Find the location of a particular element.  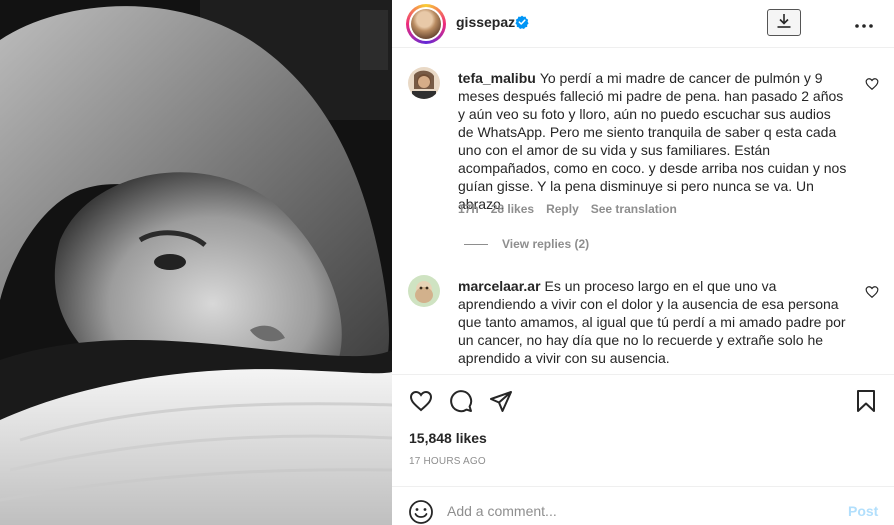

likes-count: 15,848 likes is located at coordinates (448, 438).